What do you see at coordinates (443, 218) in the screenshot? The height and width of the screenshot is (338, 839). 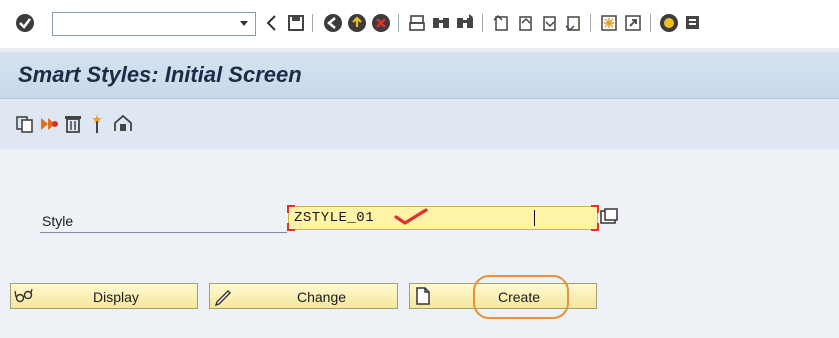 I see `style-input: ZSTYLE_01` at bounding box center [443, 218].